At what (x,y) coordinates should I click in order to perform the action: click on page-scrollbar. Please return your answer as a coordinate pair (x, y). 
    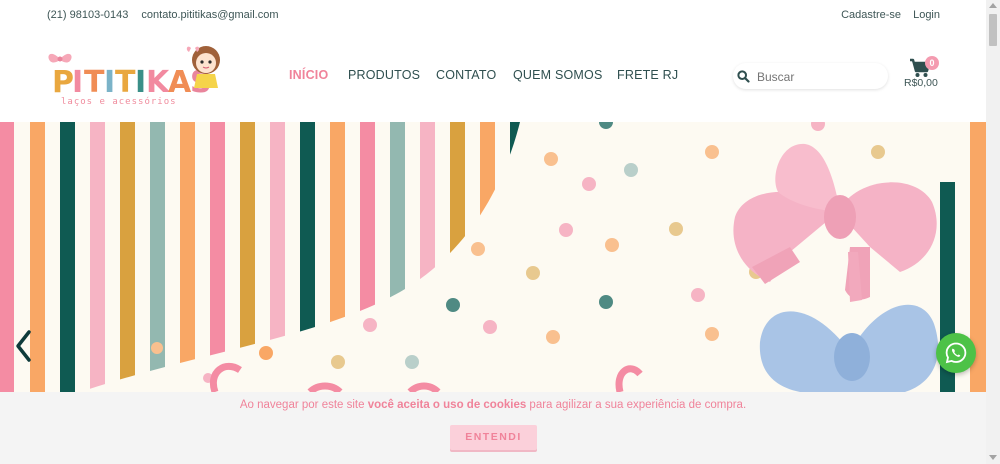
    Looking at the image, I should click on (993, 232).